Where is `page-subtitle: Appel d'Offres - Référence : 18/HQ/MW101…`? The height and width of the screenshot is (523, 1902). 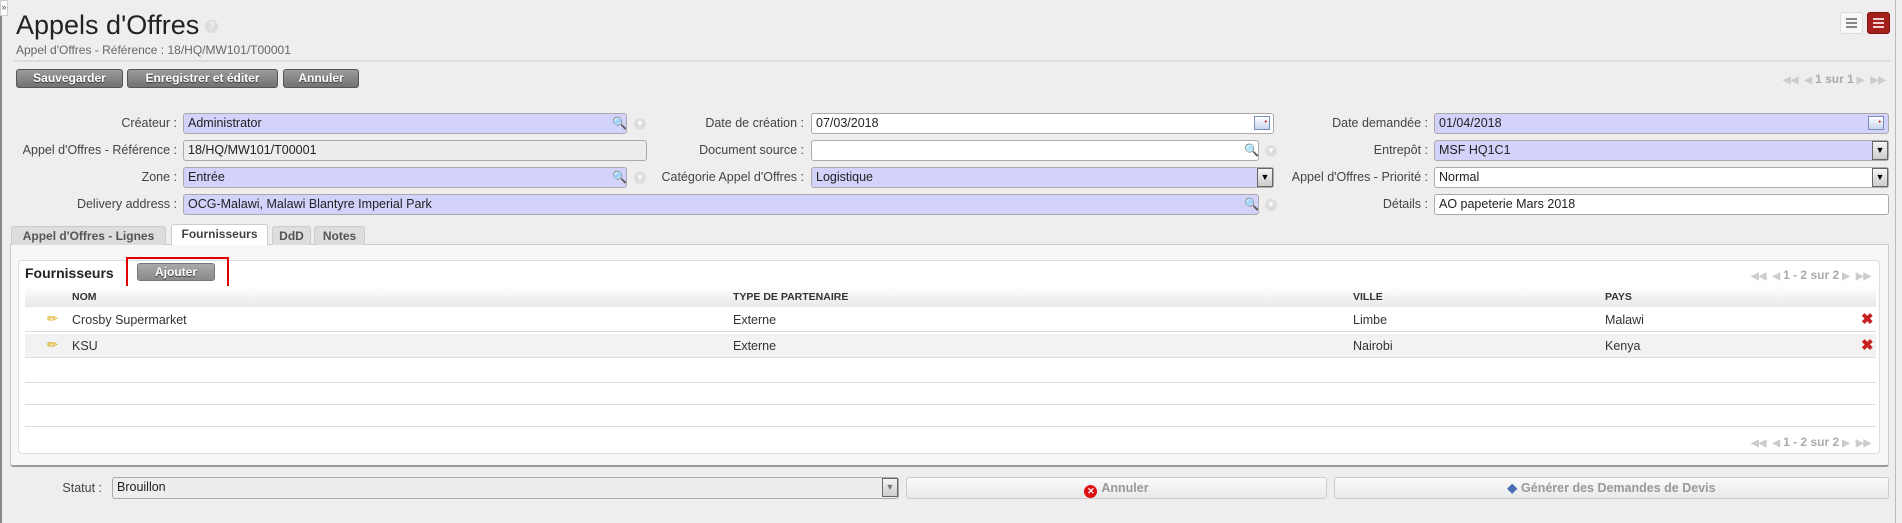
page-subtitle: Appel d'Offres - Référence : 18/HQ/MW101… is located at coordinates (153, 50).